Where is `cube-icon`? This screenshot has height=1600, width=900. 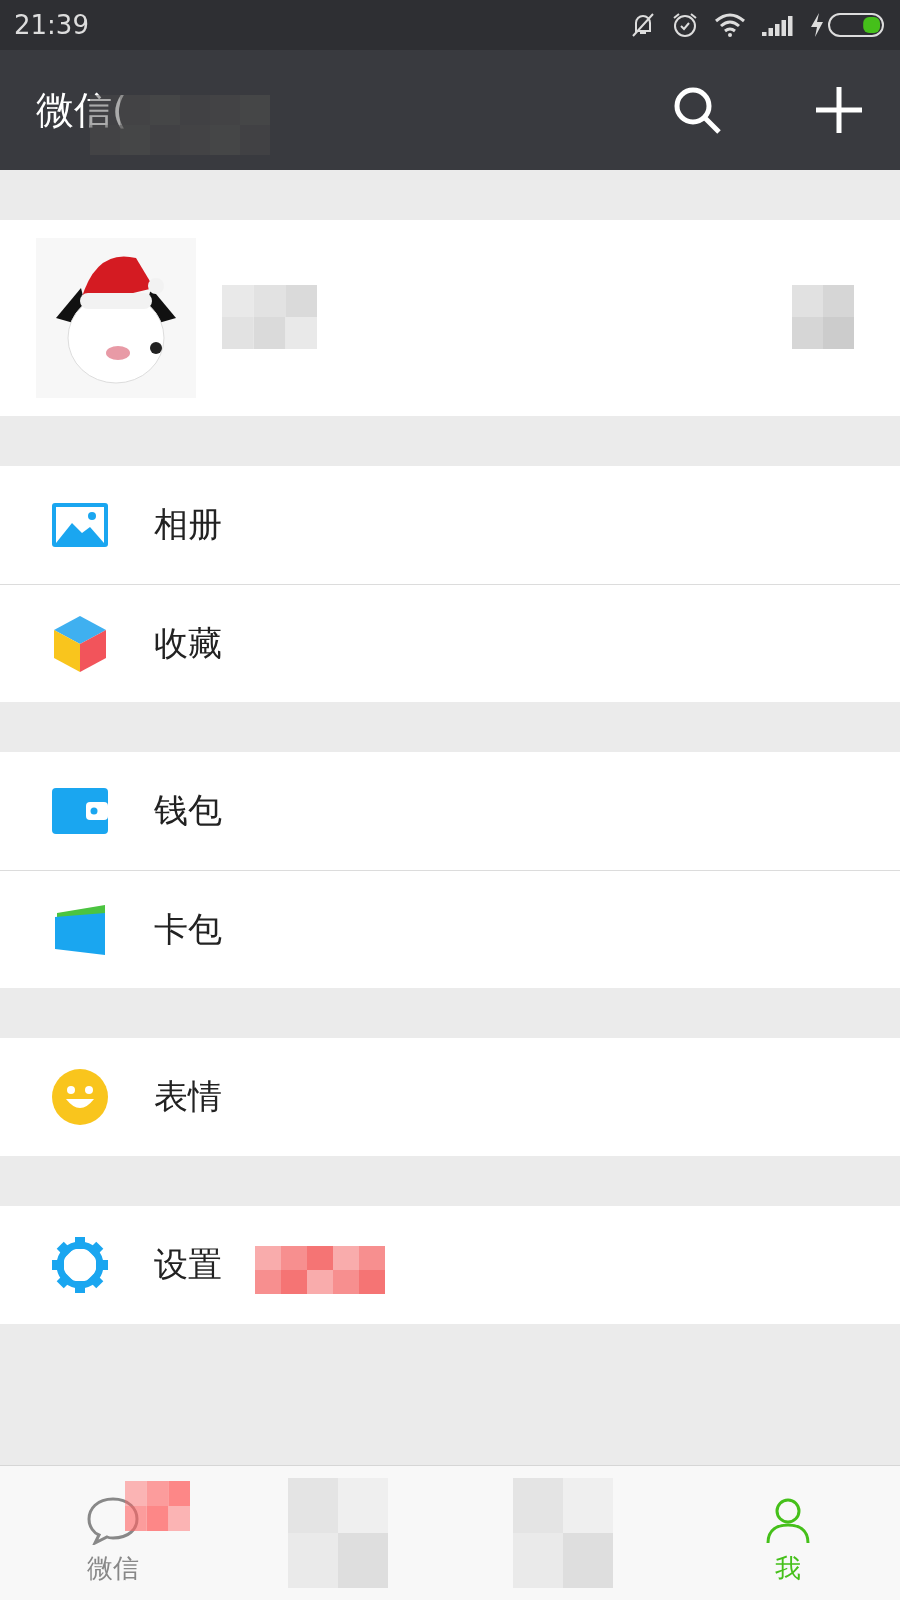 cube-icon is located at coordinates (80, 643).